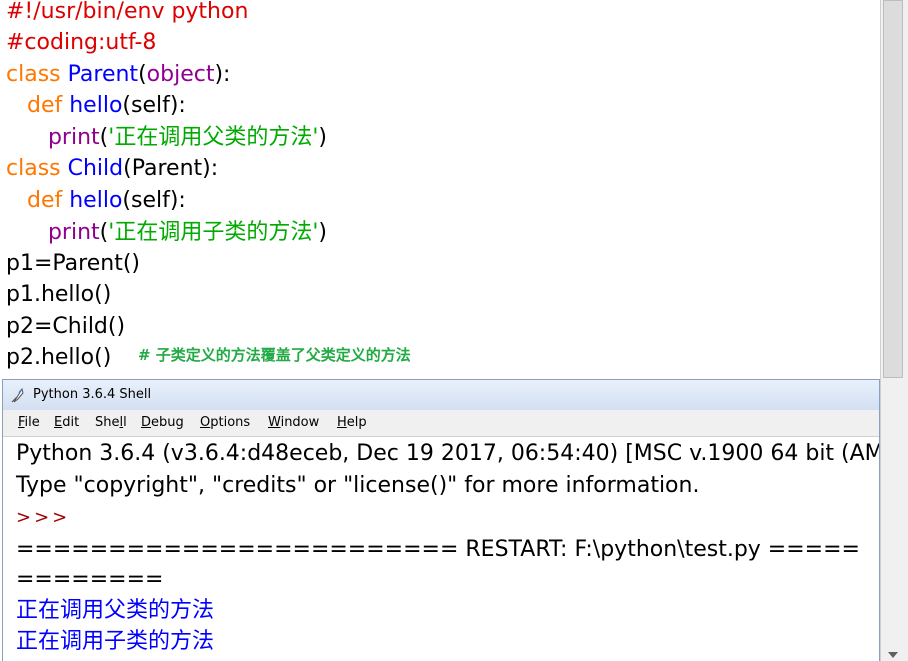 This screenshot has height=661, width=908. Describe the element at coordinates (222, 74) in the screenshot. I see `paren: ):` at that location.